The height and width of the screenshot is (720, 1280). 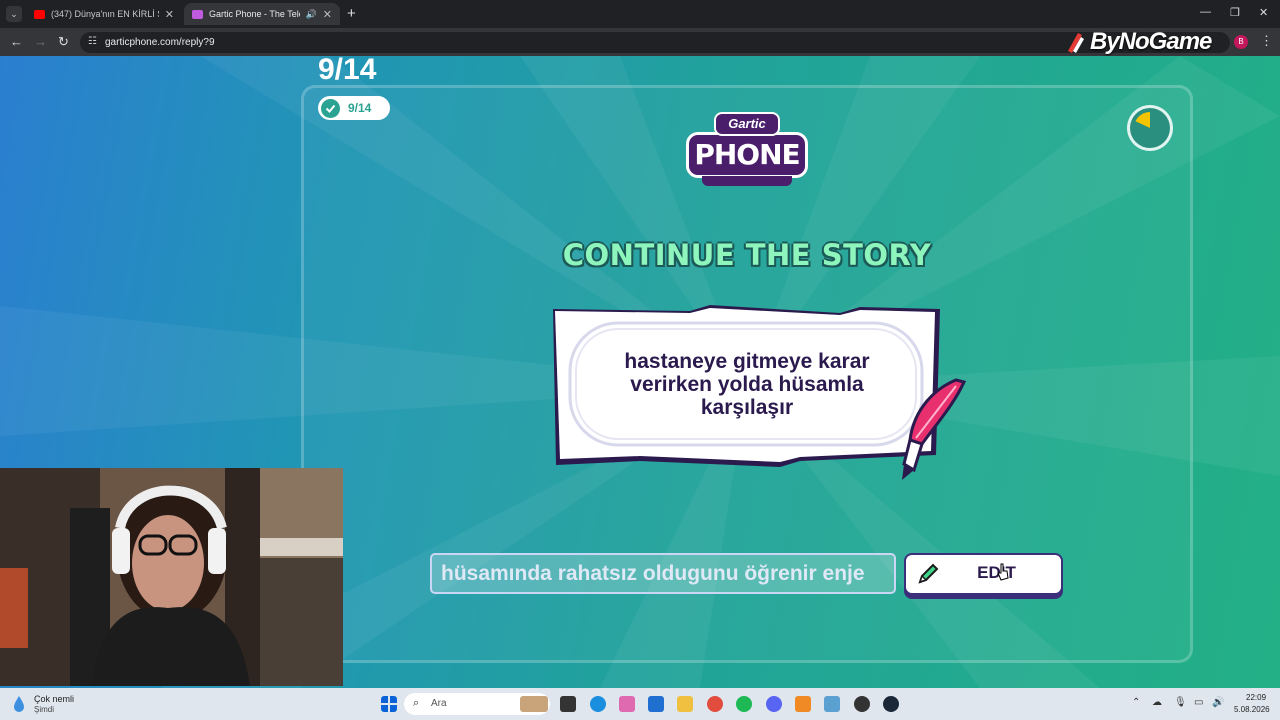 What do you see at coordinates (747, 255) in the screenshot?
I see `page-title: CONTINUE THE STORY` at bounding box center [747, 255].